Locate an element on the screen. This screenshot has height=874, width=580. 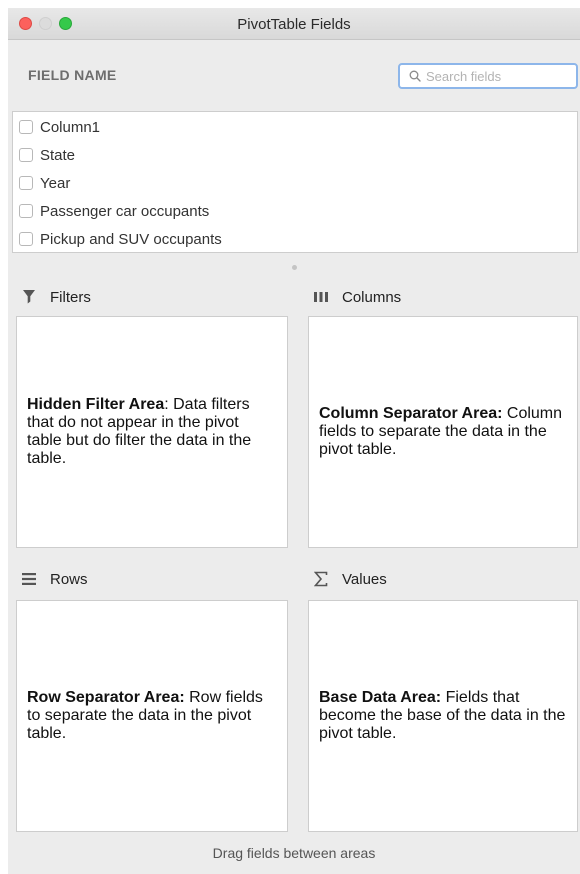
field-label-column1: Column1 is located at coordinates (70, 127).